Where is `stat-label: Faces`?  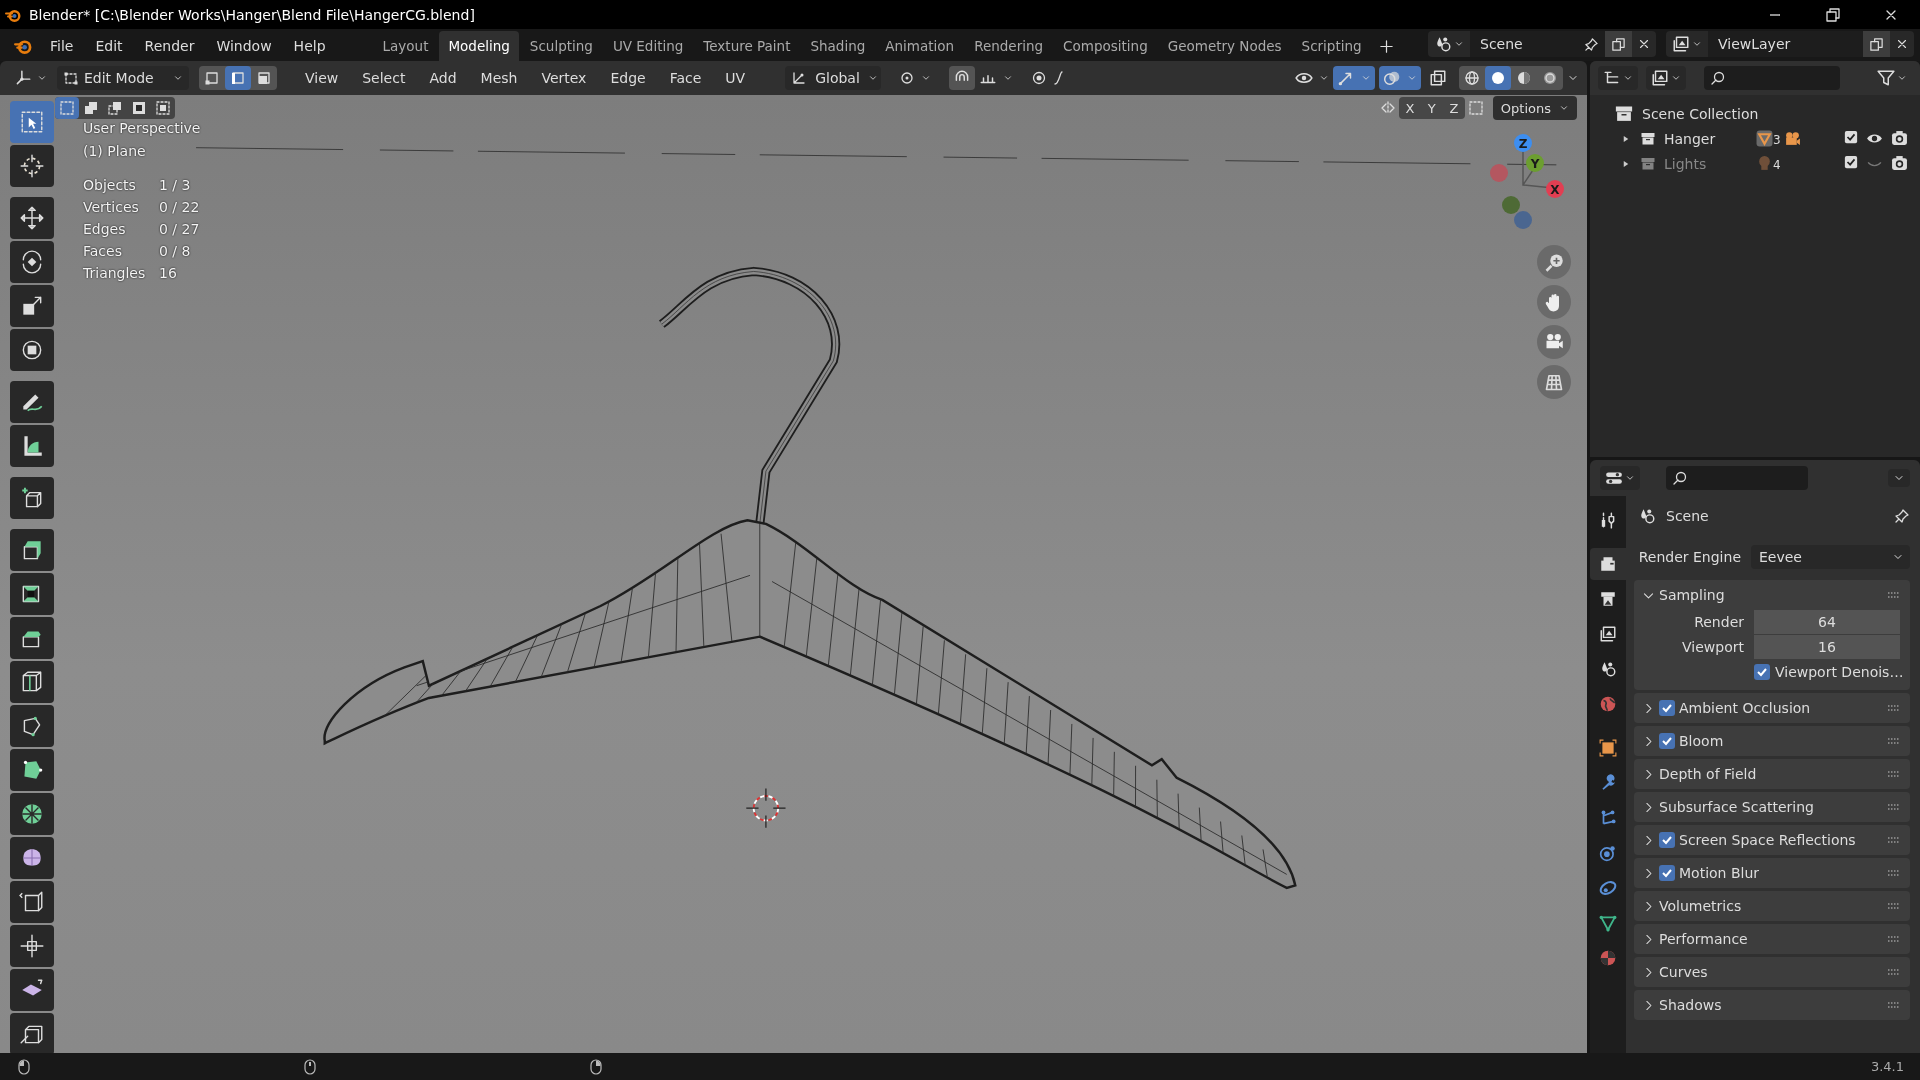 stat-label: Faces is located at coordinates (103, 251).